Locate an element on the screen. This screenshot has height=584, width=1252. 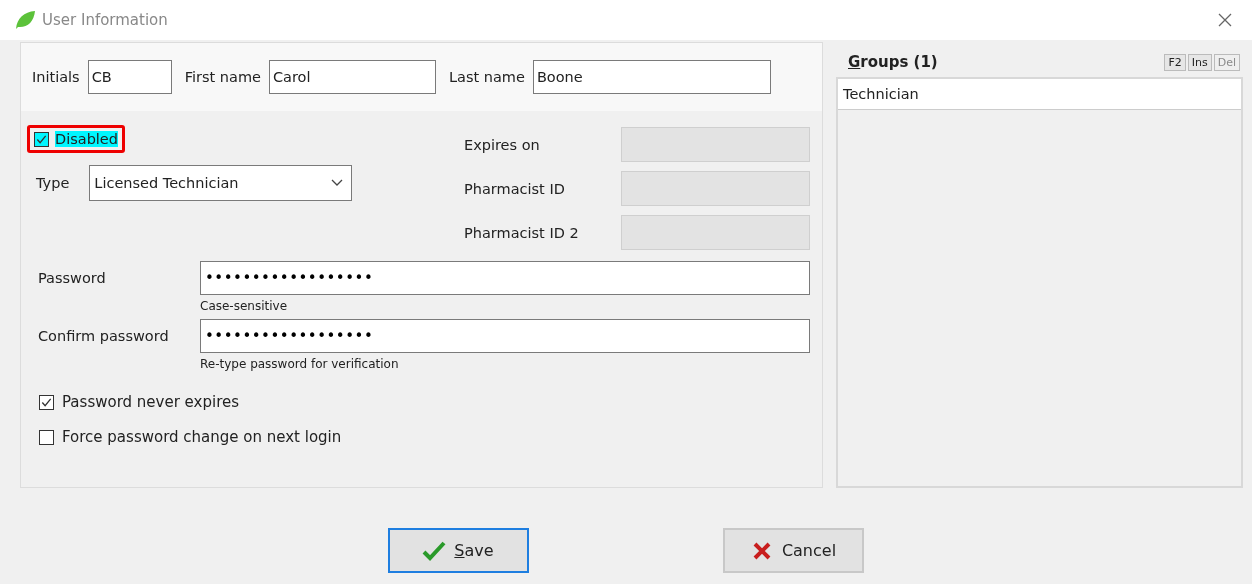
field-label: Last name is located at coordinates (486, 77).